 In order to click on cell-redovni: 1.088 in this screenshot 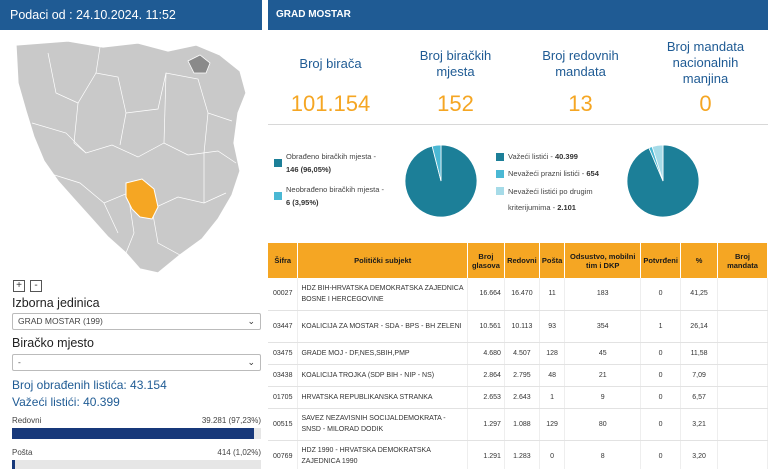, I will do `click(522, 424)`.